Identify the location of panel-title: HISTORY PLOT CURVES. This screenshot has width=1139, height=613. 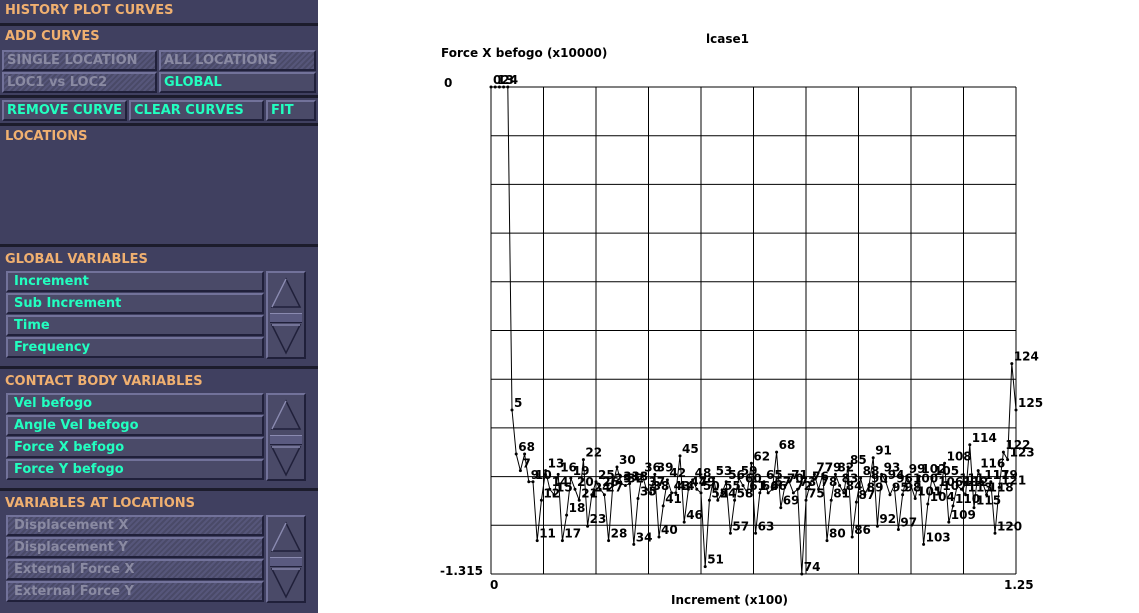
(89, 10).